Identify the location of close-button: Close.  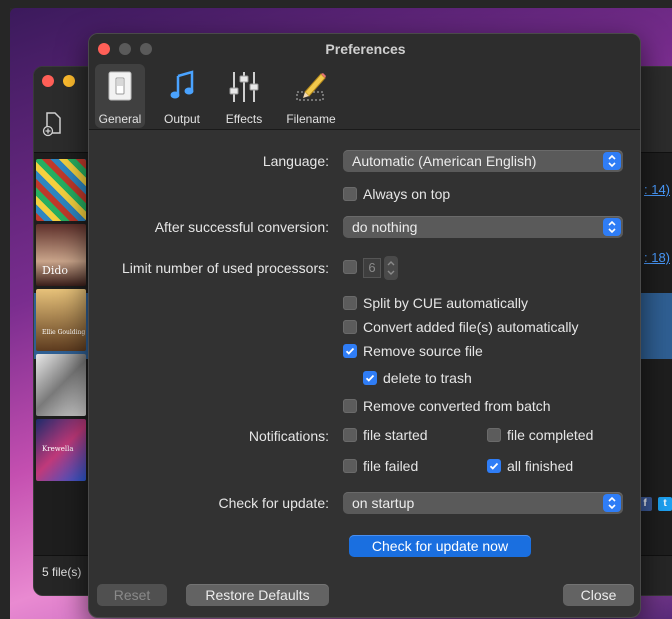
(598, 595).